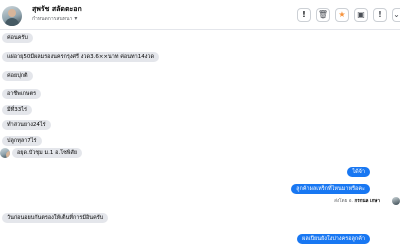 The image size is (400, 250). I want to click on incoming-message: ทำสวนยาง24ไร่, so click(26, 125).